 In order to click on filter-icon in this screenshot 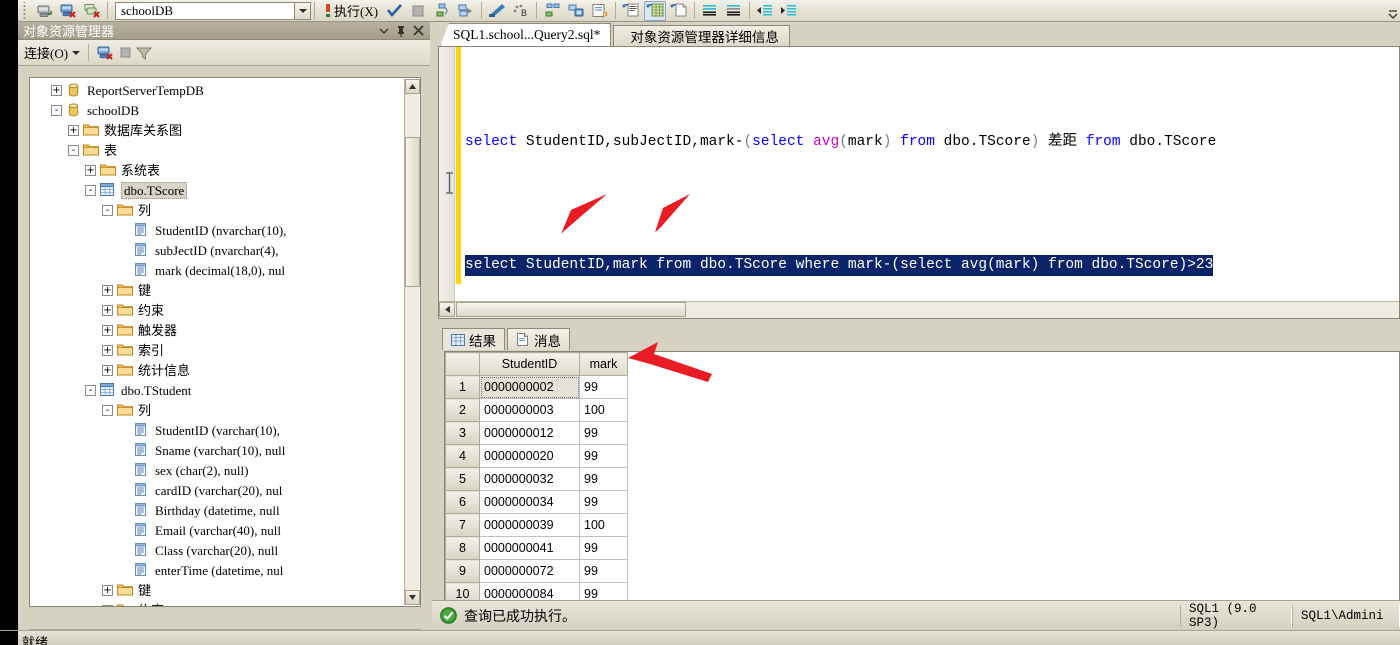, I will do `click(144, 53)`.